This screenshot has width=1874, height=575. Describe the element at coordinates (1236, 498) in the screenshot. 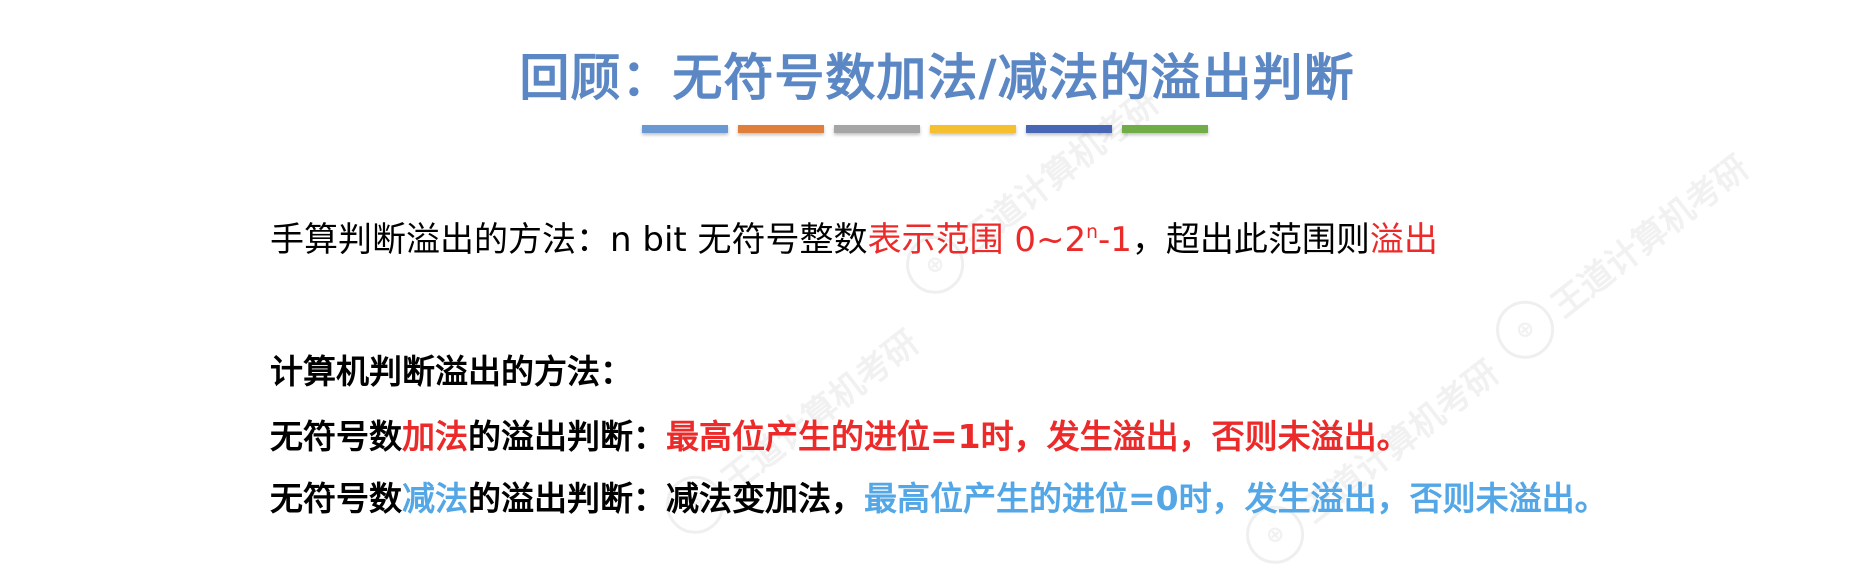

I see `subtraction-rule-text: 最高位产生的进位=0时，发生溢出，否则未溢出。` at that location.